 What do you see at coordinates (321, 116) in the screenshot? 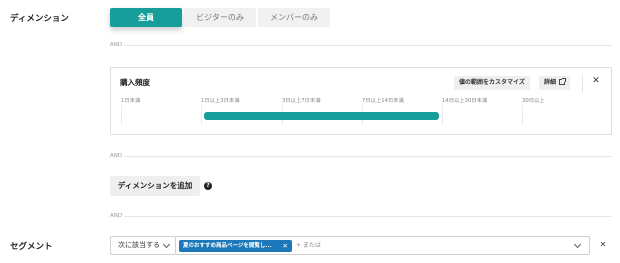
I see `range-slider-bar` at bounding box center [321, 116].